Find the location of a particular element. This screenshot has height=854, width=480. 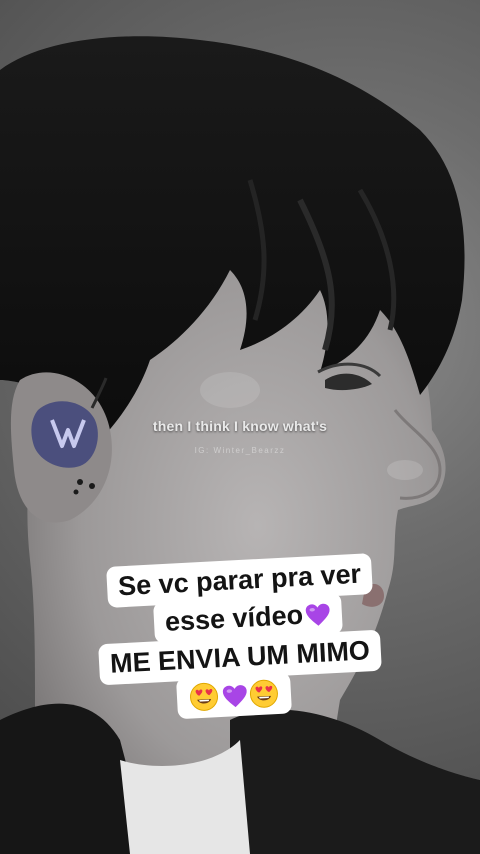

video-subtitle: then I think I know what's is located at coordinates (240, 426).